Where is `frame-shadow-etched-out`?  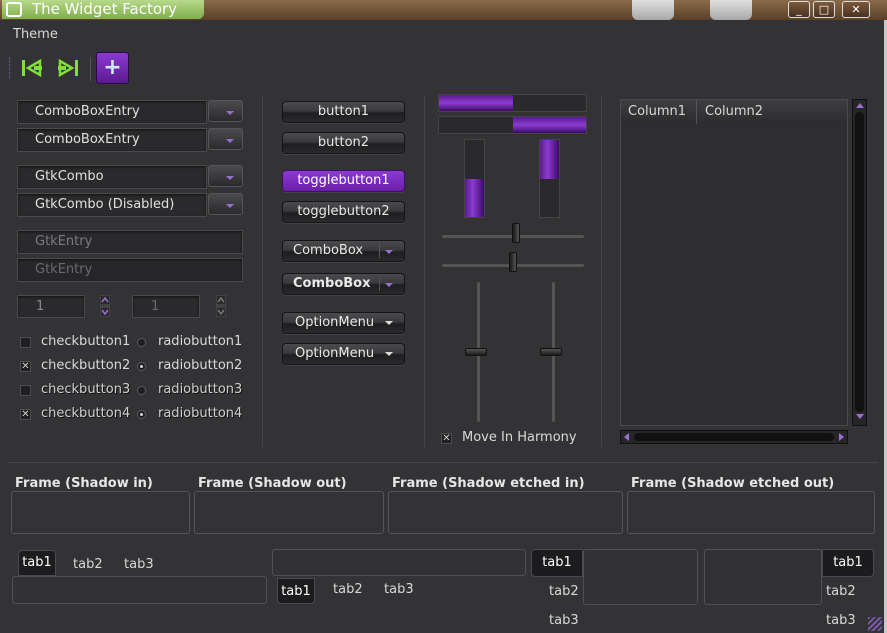 frame-shadow-etched-out is located at coordinates (751, 512).